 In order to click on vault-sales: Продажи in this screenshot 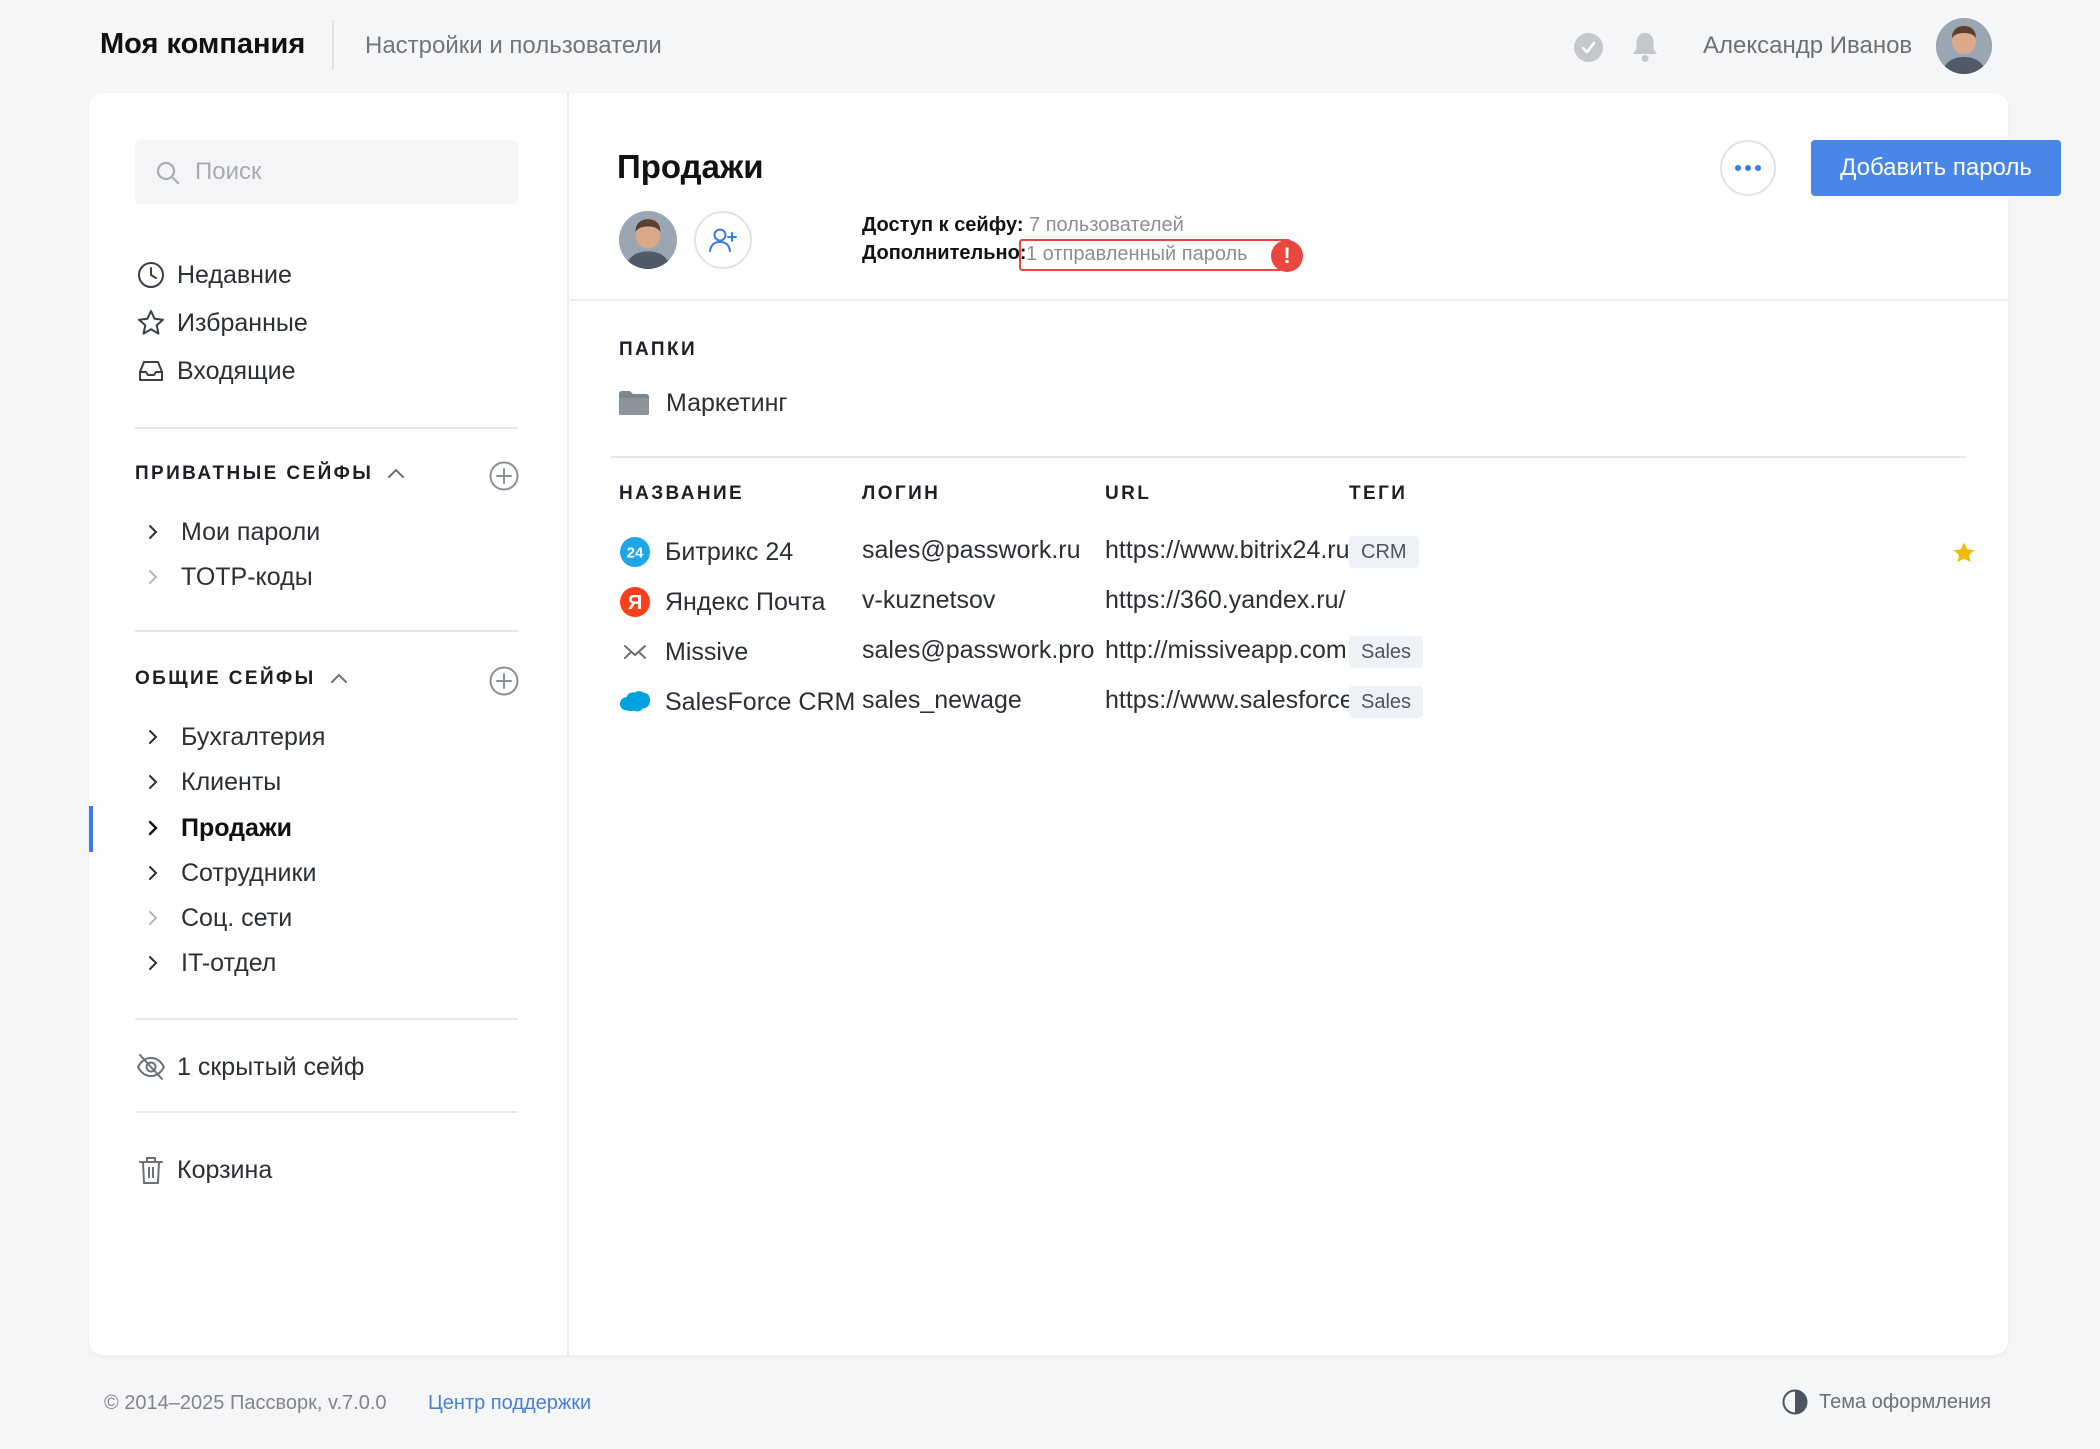, I will do `click(217, 828)`.